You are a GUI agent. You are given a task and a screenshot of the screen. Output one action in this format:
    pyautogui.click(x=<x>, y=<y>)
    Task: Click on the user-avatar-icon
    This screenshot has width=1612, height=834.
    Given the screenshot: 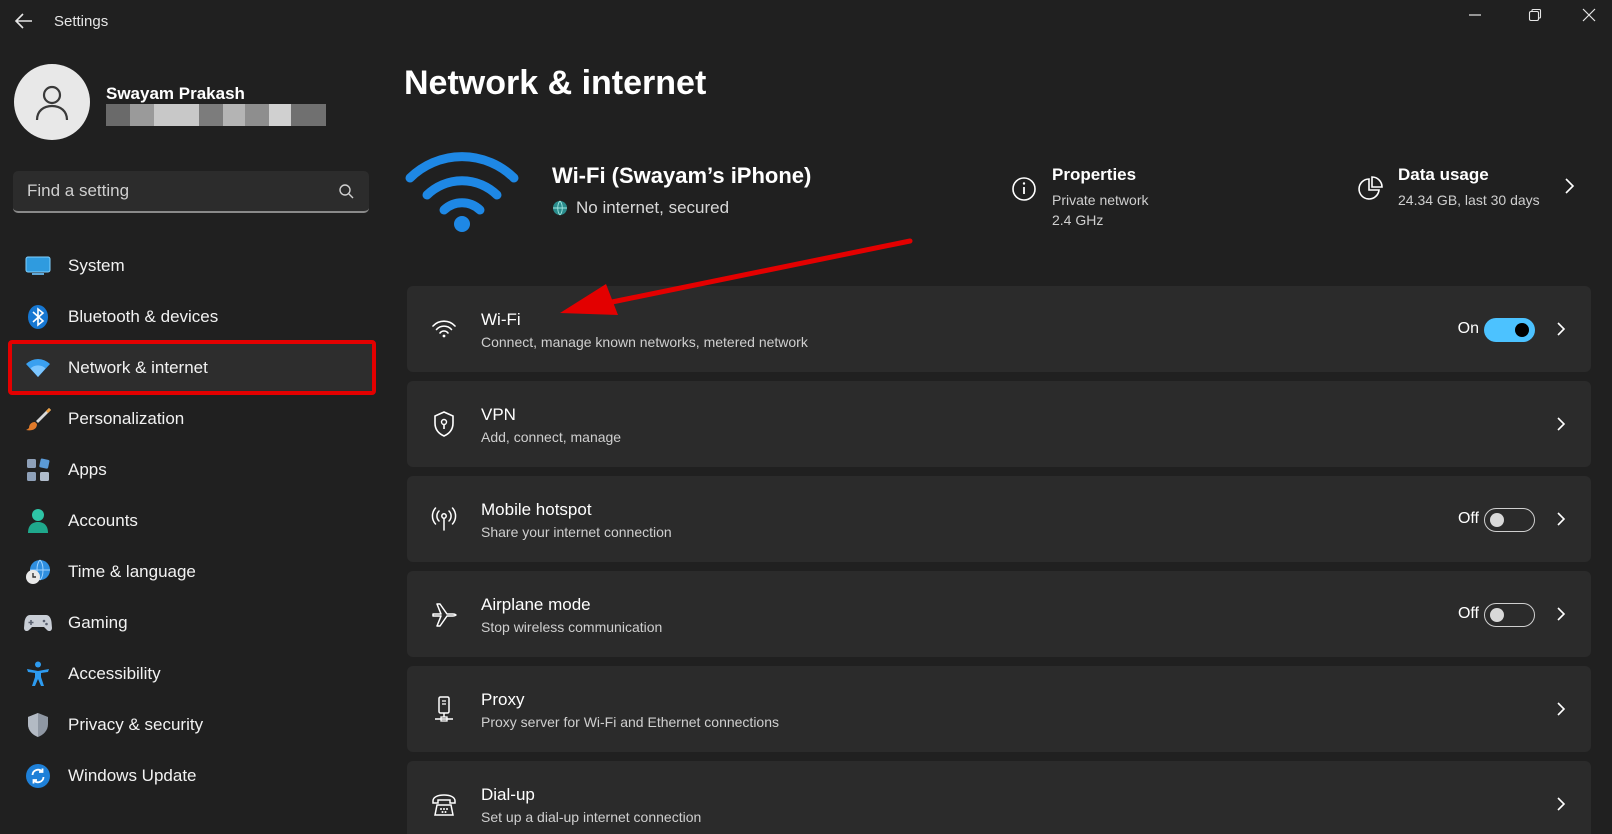 What is the action you would take?
    pyautogui.click(x=52, y=103)
    